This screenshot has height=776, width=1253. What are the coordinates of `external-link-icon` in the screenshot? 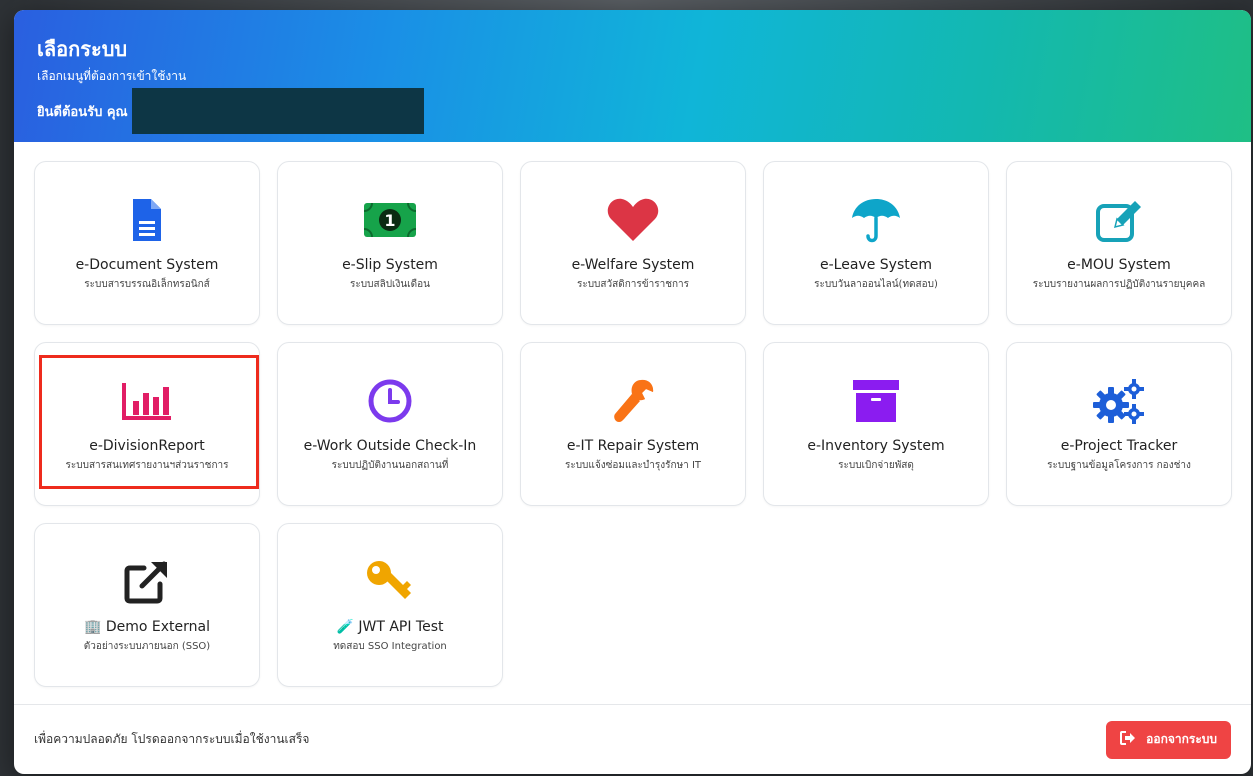 It's located at (147, 582).